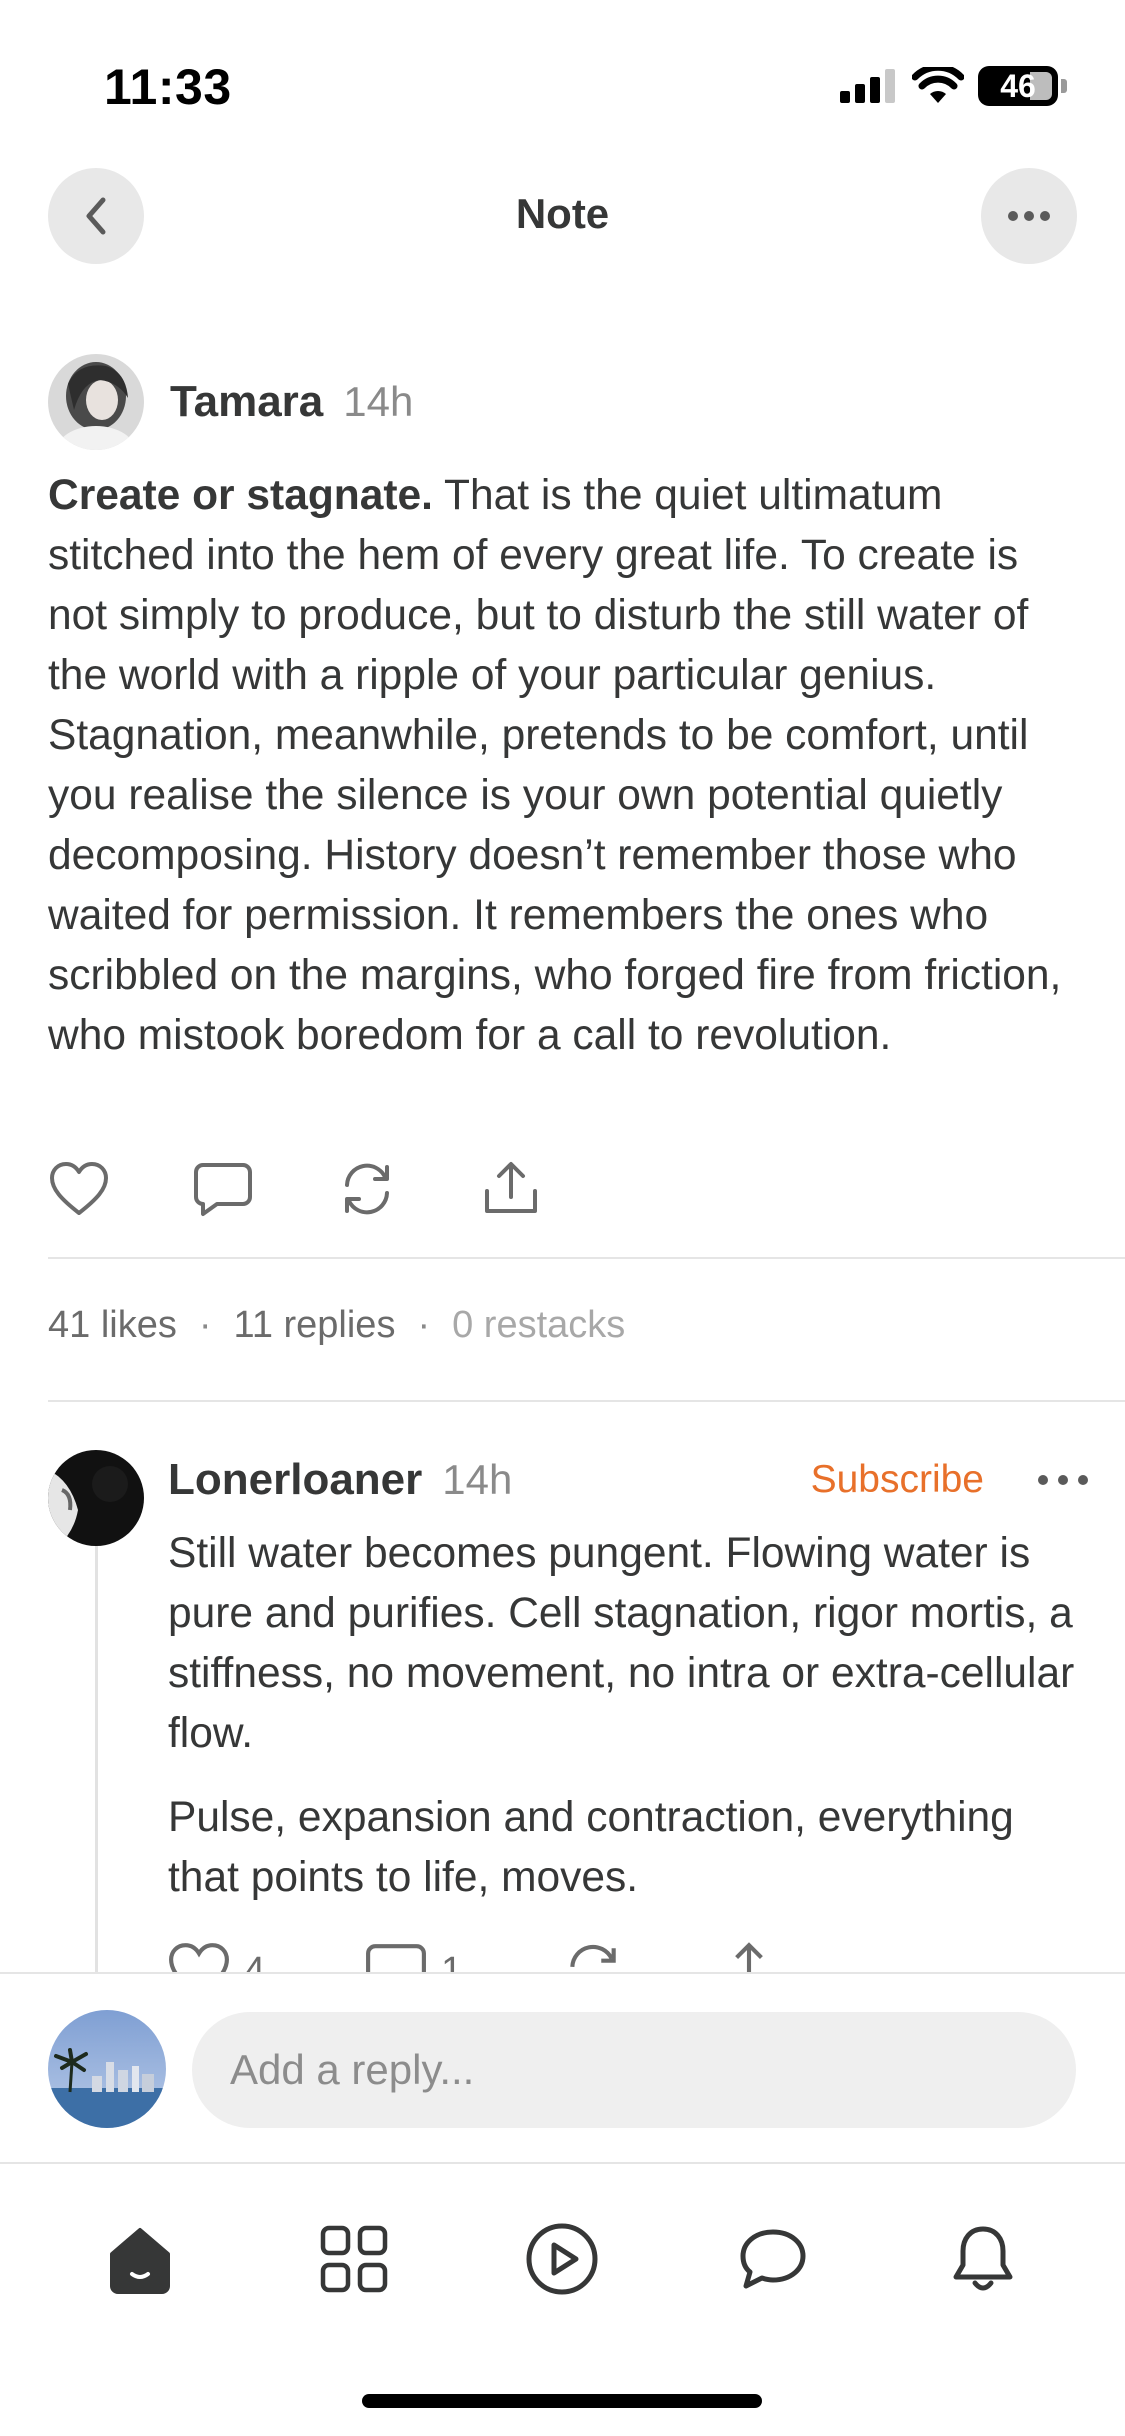  I want to click on post-timestamp: 14h, so click(378, 401).